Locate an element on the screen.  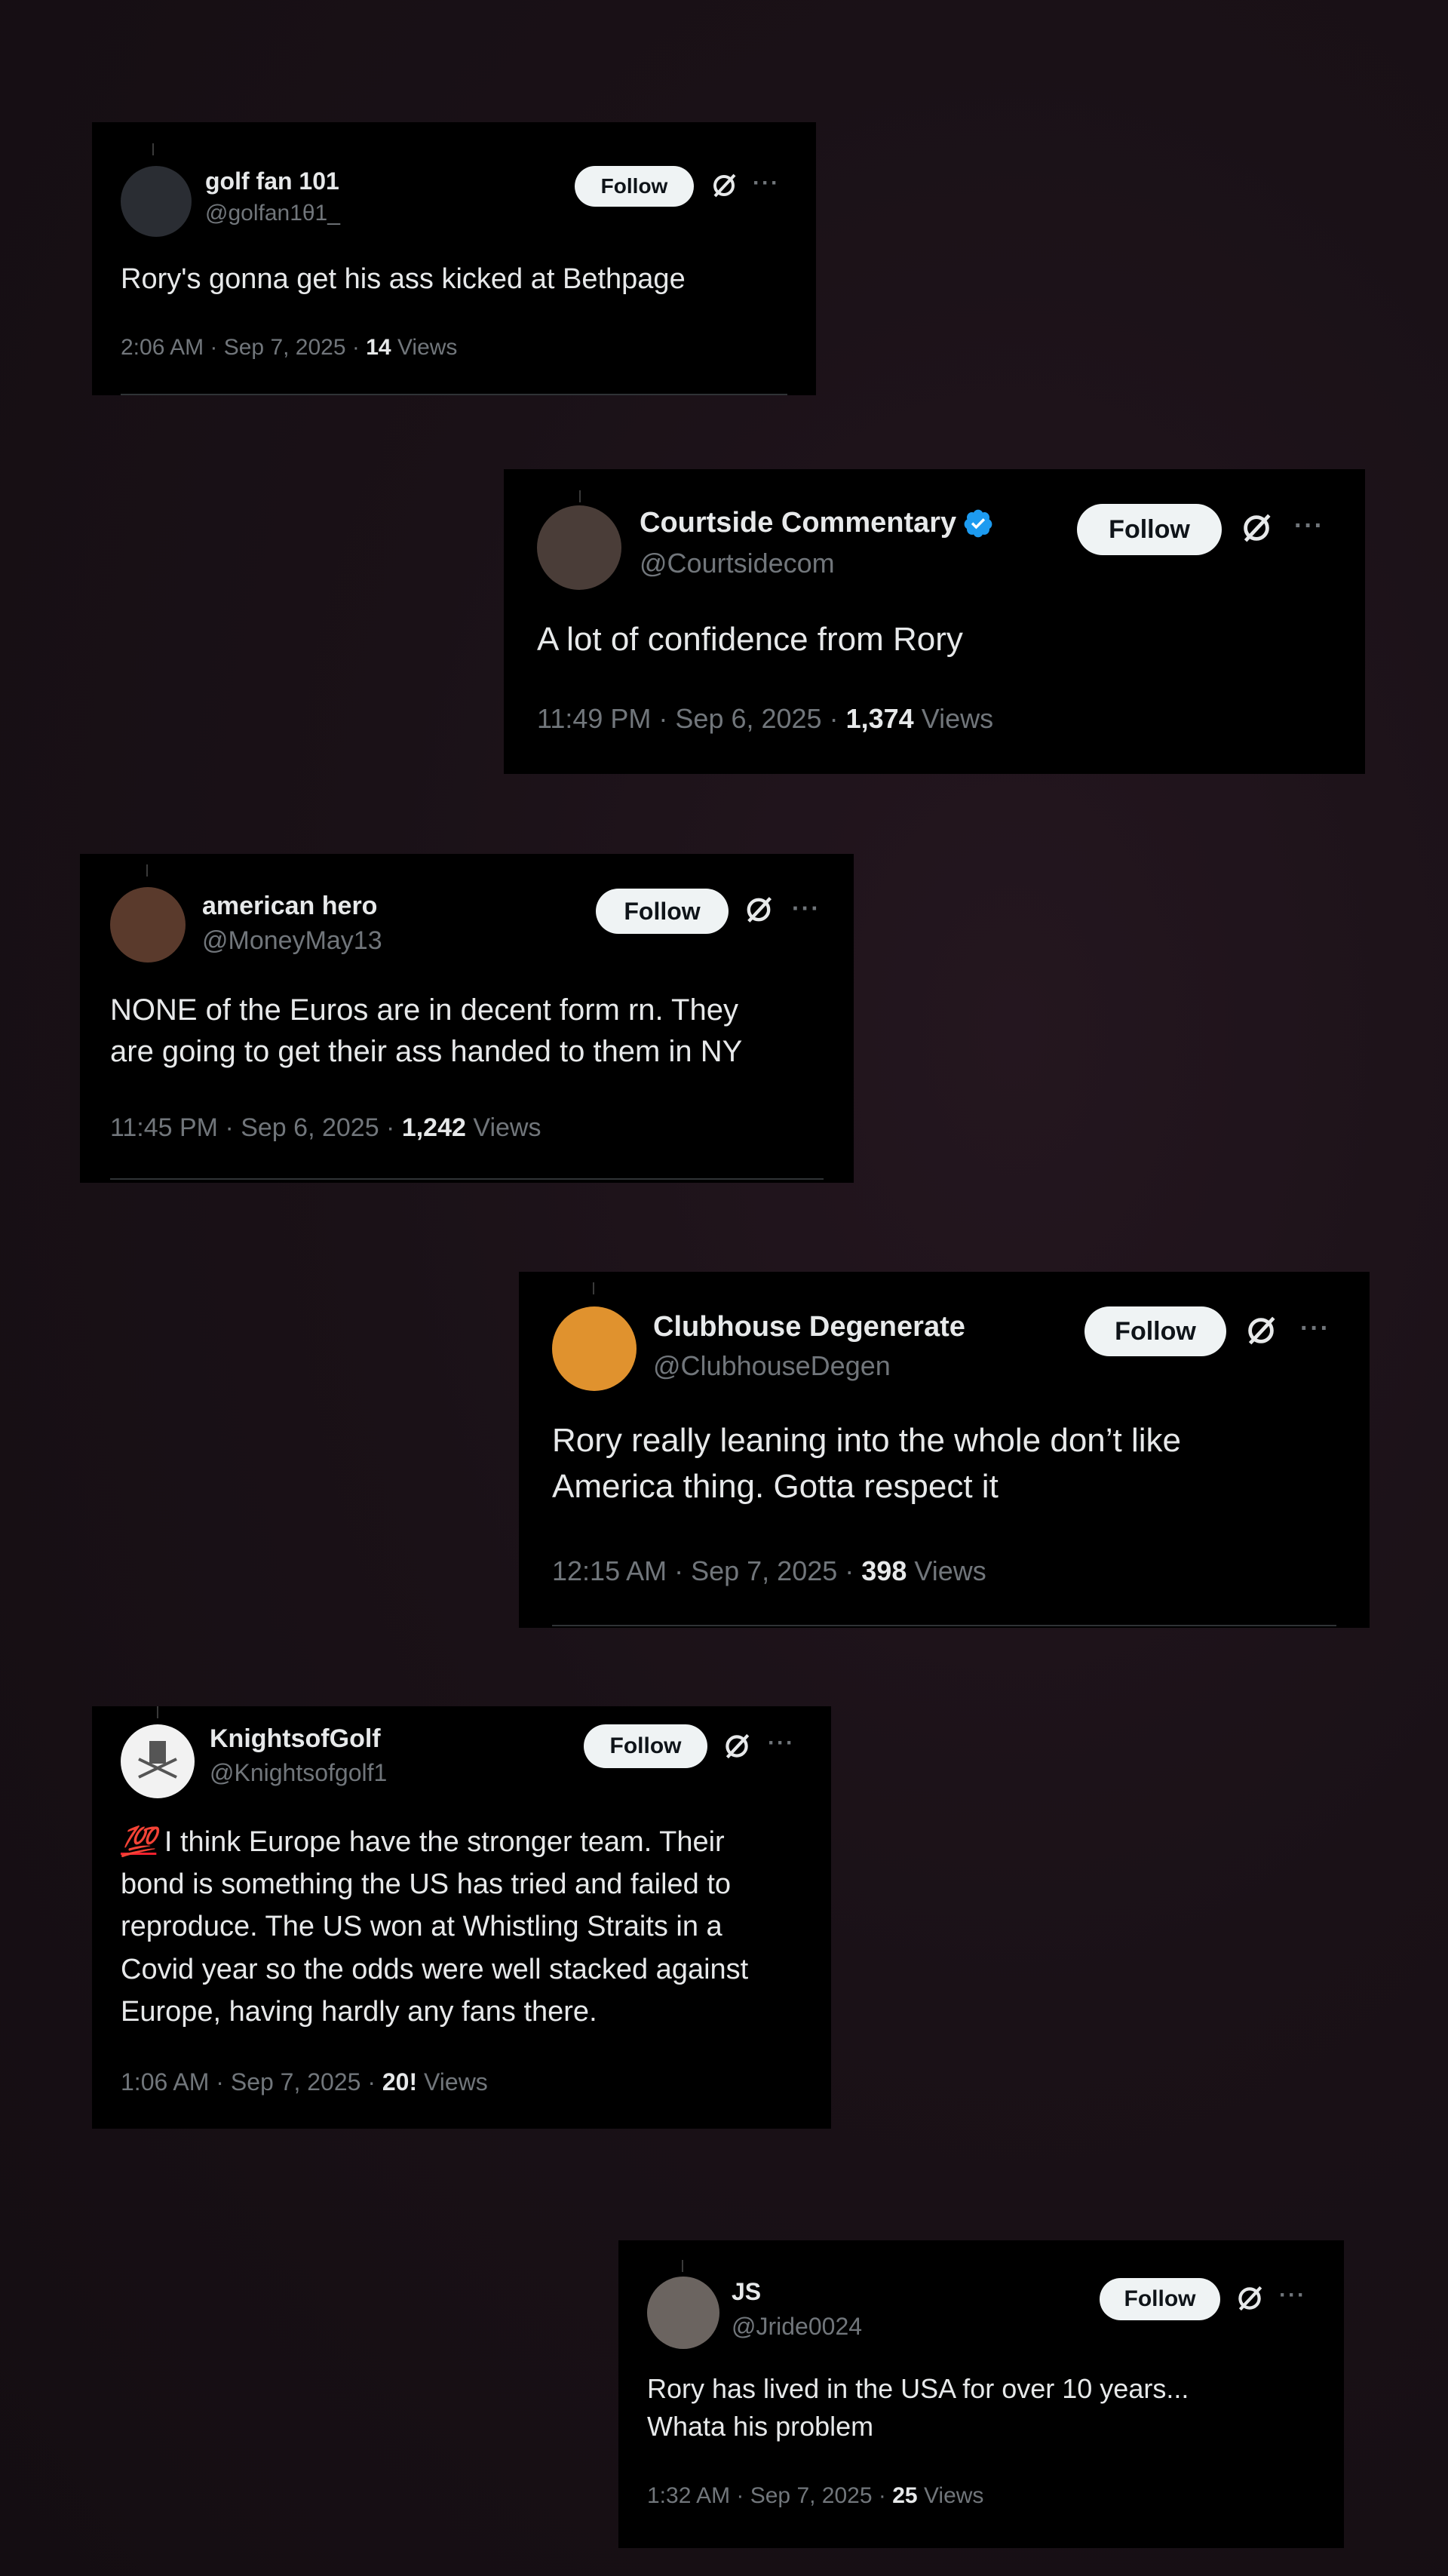
user-handle: @ClubhouseDegen is located at coordinates (772, 1366).